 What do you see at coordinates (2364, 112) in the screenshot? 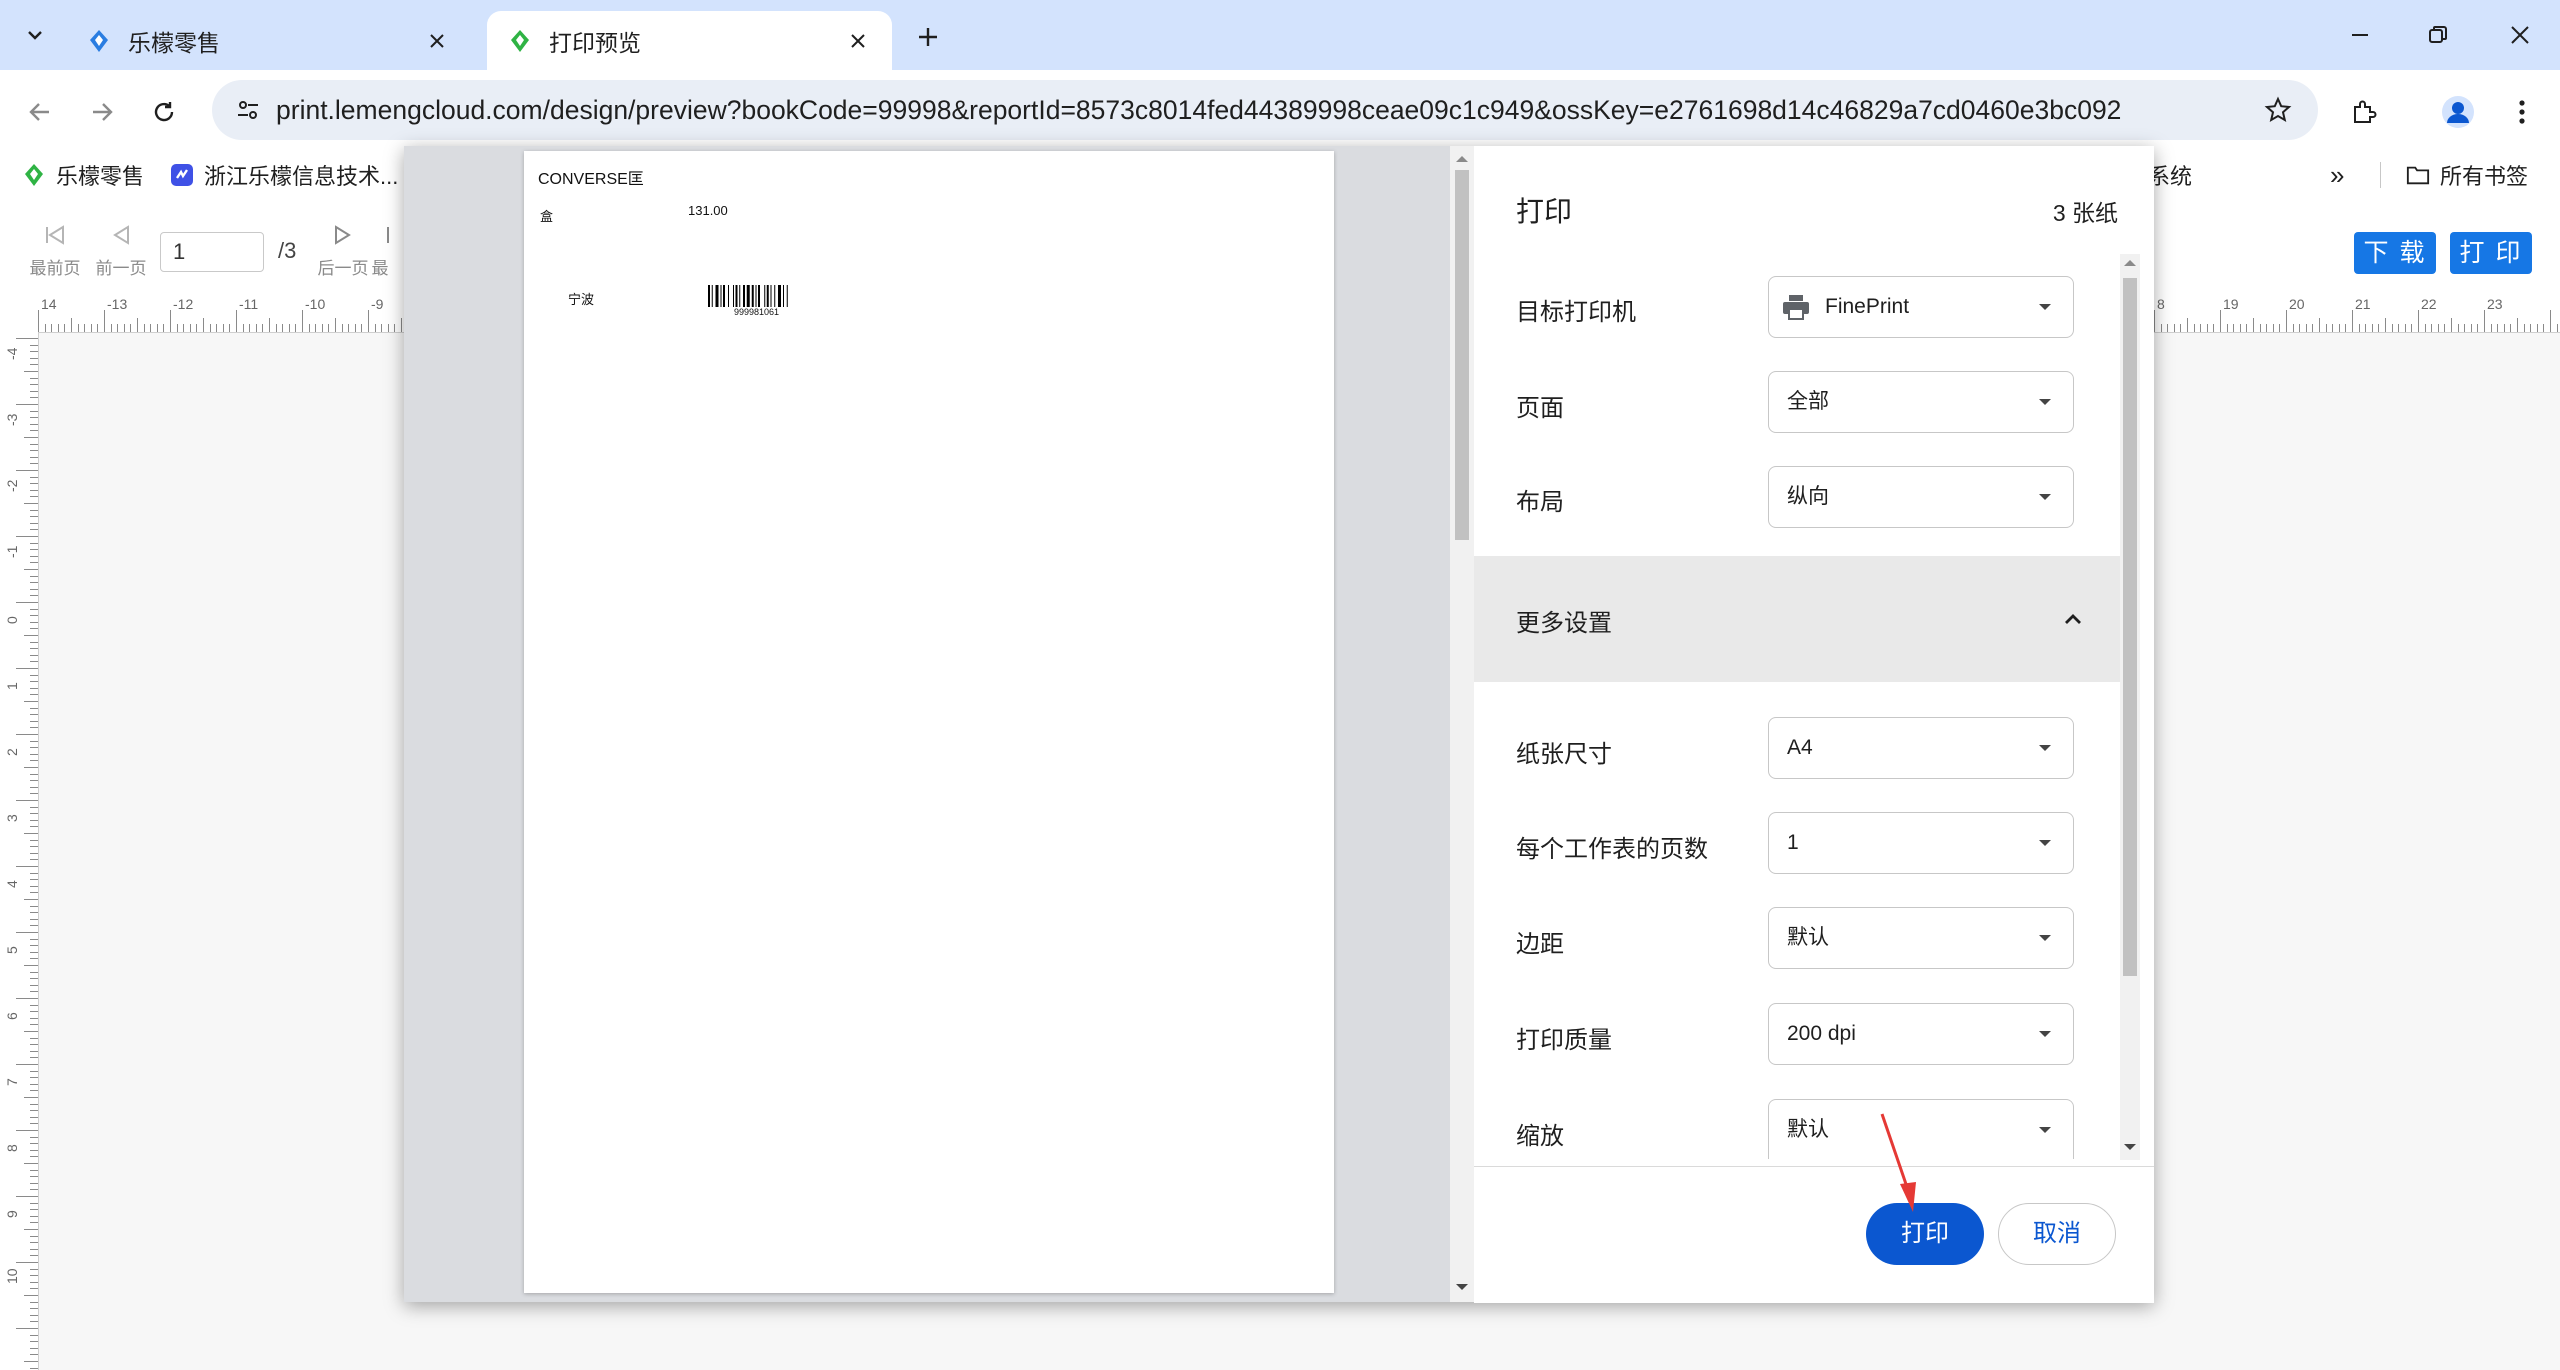
I see `extensions-button` at bounding box center [2364, 112].